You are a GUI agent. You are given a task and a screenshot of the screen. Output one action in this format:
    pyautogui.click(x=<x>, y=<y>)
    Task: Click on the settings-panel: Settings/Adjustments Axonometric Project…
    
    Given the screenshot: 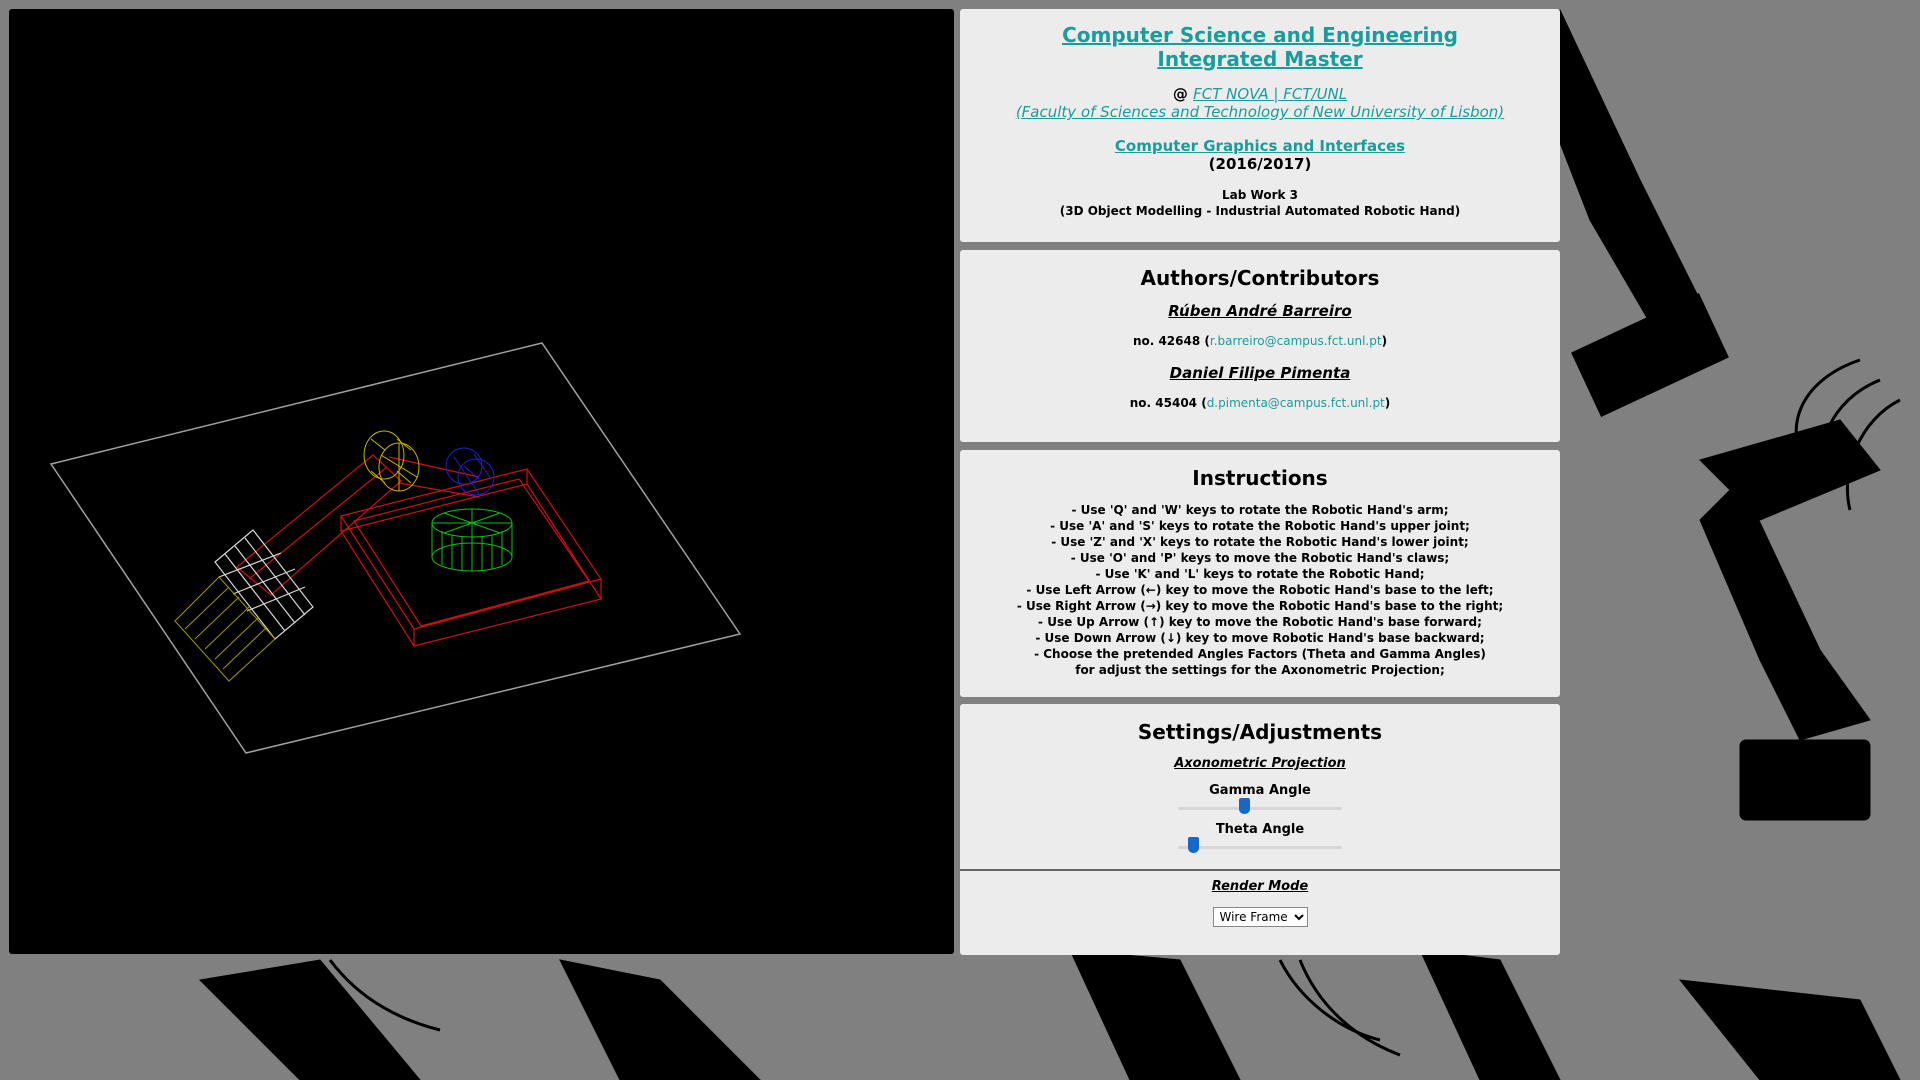 What is the action you would take?
    pyautogui.click(x=1260, y=829)
    